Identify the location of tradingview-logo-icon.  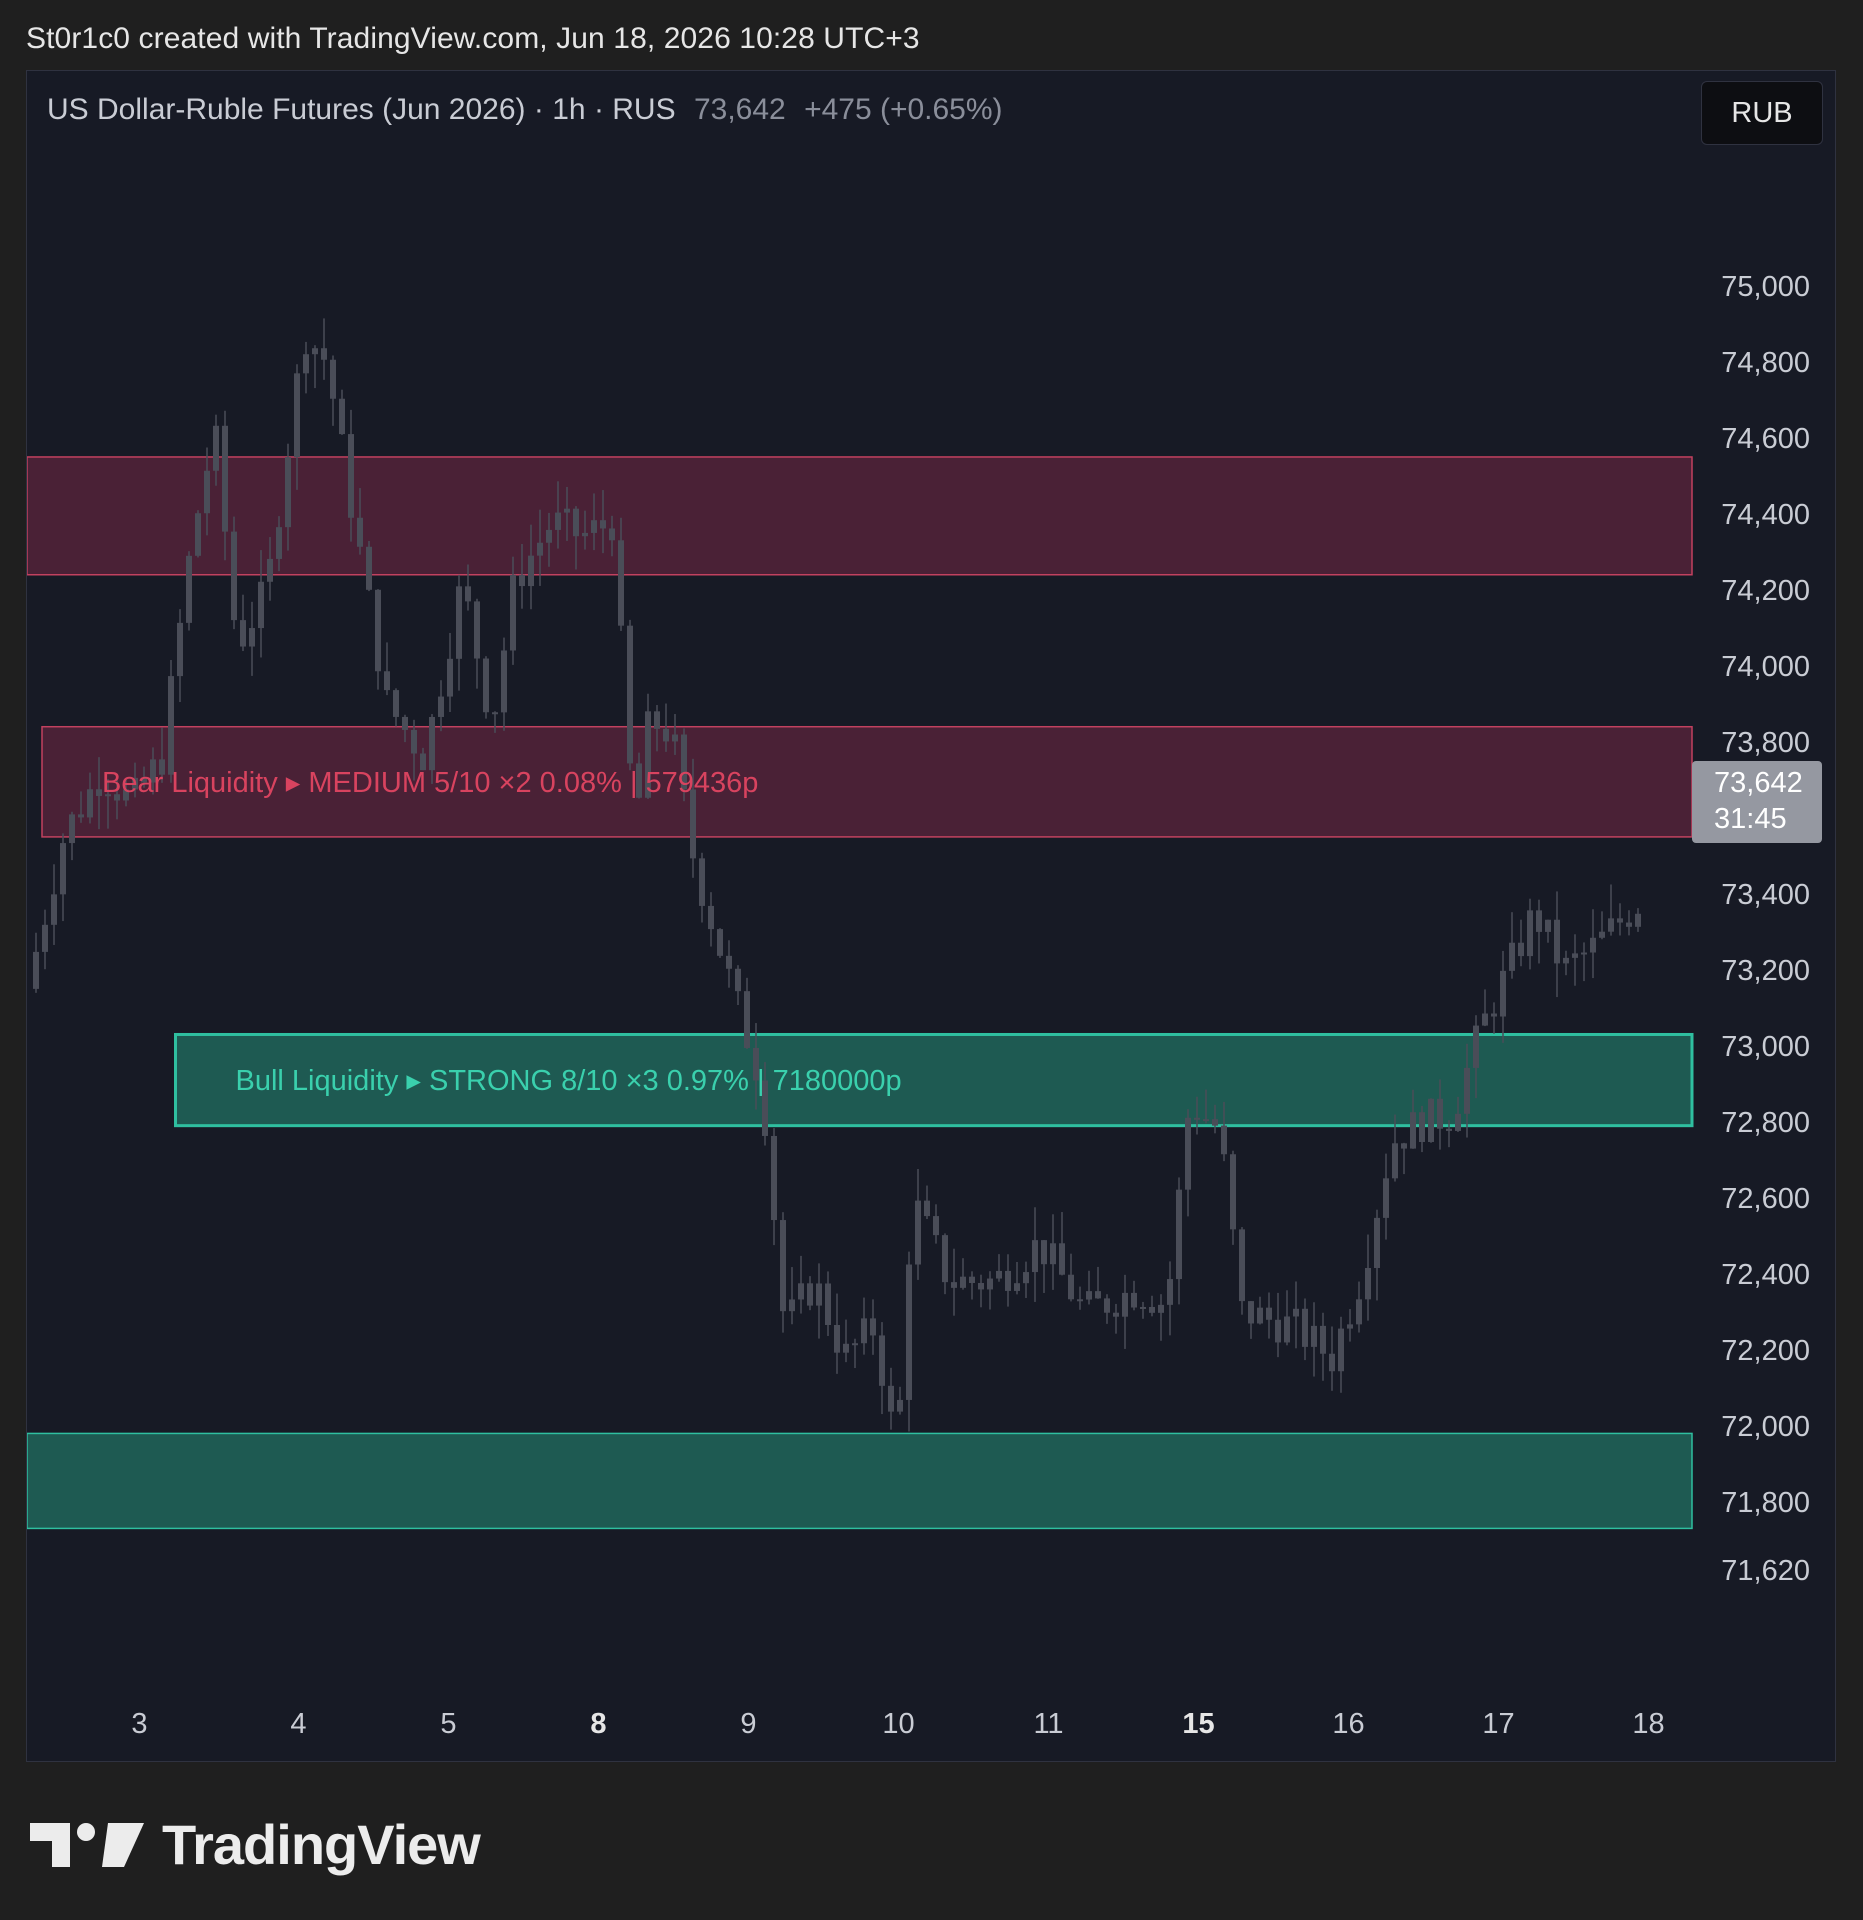
(87, 1844).